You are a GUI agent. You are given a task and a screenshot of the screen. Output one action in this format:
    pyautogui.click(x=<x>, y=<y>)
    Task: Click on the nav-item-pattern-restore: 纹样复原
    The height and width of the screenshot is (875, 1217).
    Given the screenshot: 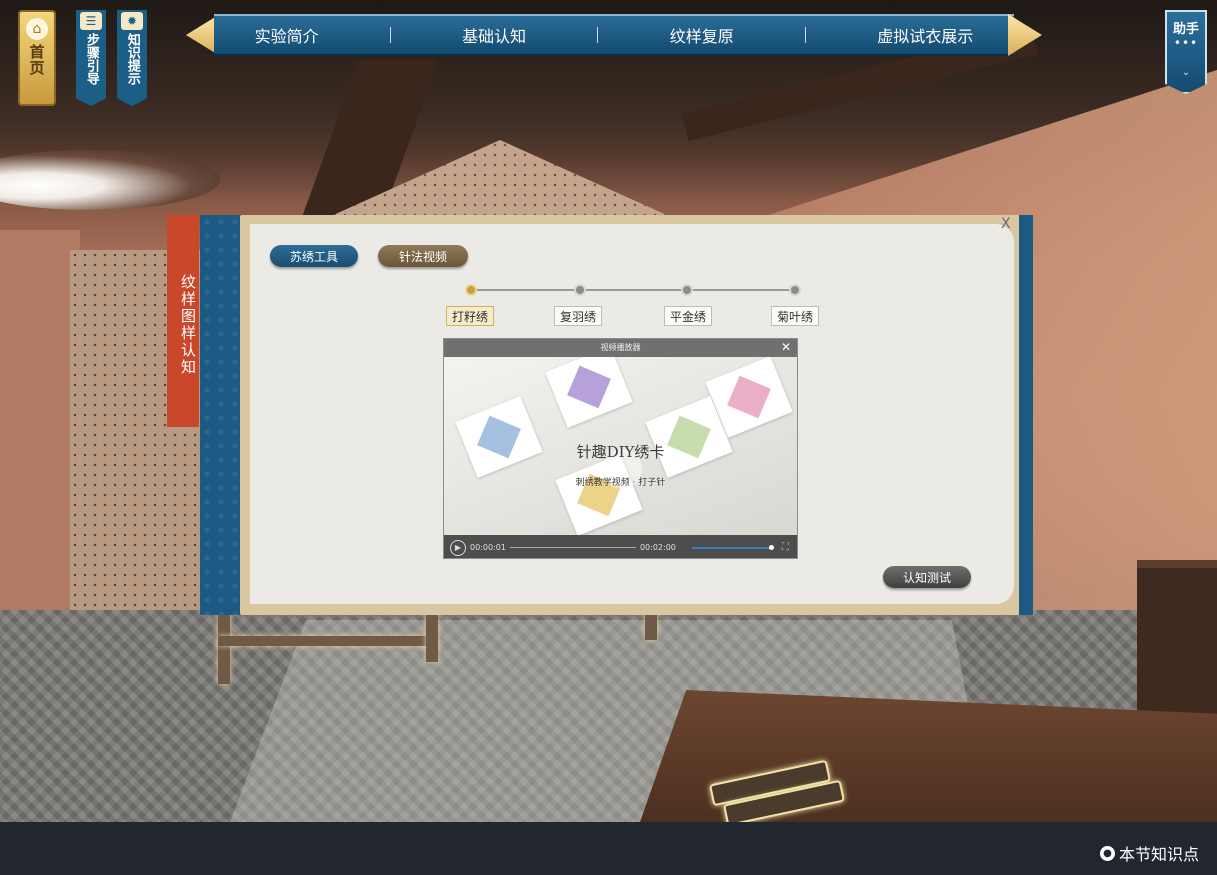 What is the action you would take?
    pyautogui.click(x=702, y=35)
    